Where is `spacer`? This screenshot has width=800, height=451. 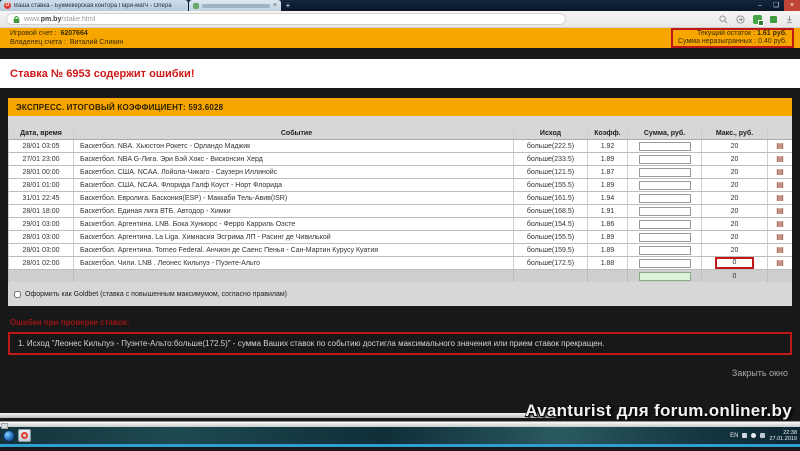 spacer is located at coordinates (400, 53).